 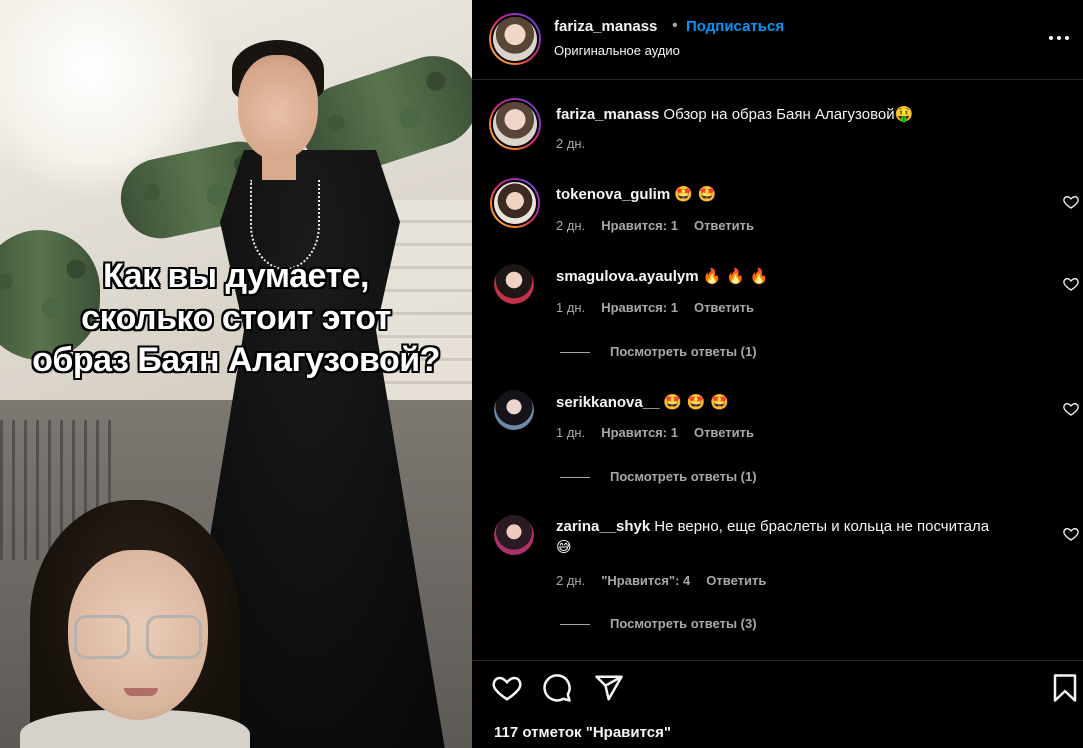 I want to click on woman-face, so click(x=278, y=107).